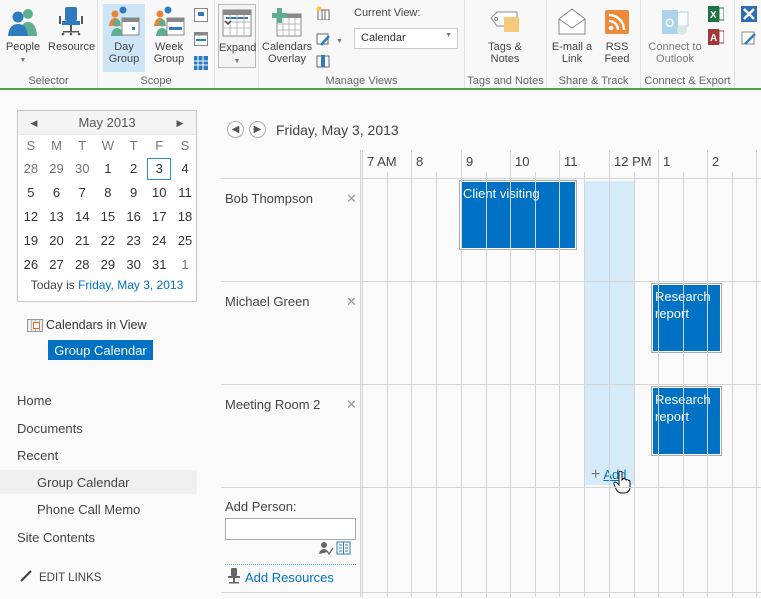 Image resolution: width=761 pixels, height=599 pixels. Describe the element at coordinates (23, 22) in the screenshot. I see `people-icon` at that location.